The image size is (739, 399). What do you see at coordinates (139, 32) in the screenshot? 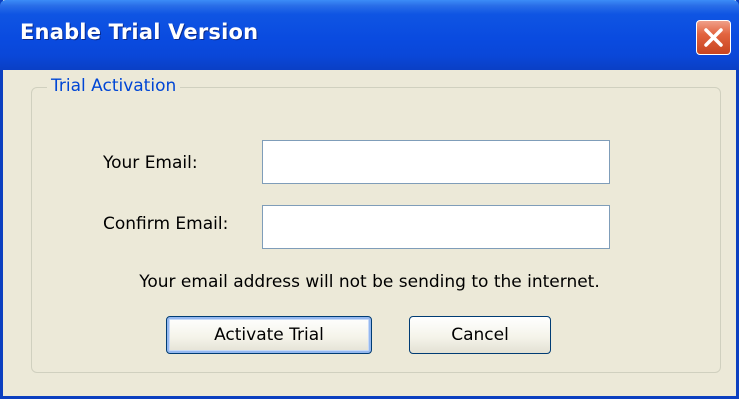
I see `window-title: Enable Trial Version` at bounding box center [139, 32].